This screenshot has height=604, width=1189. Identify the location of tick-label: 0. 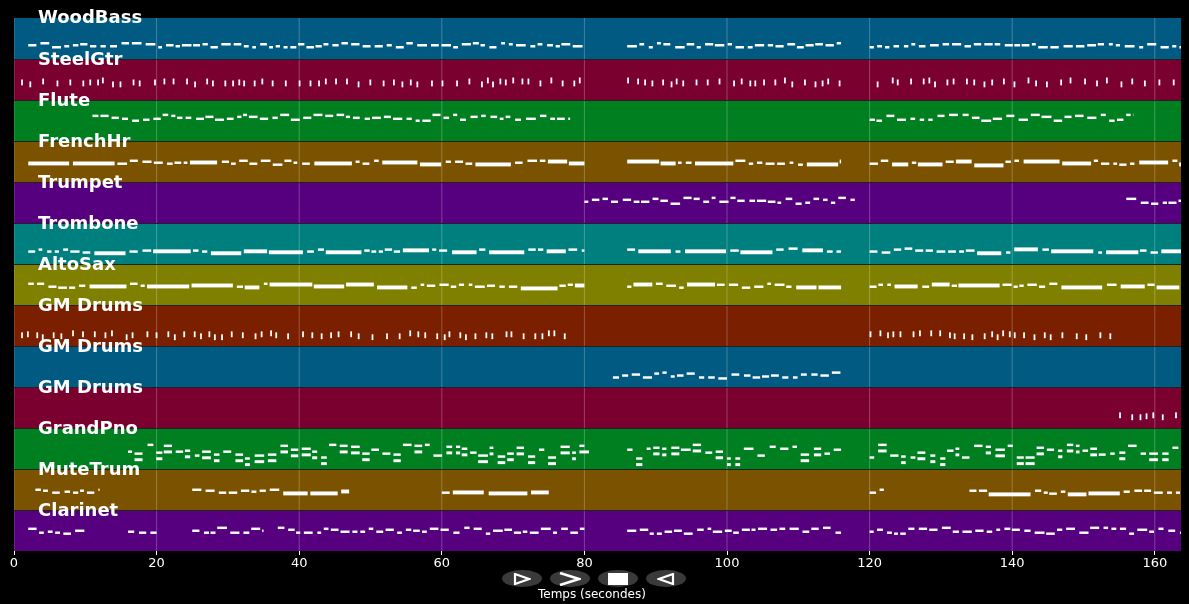
(14, 563).